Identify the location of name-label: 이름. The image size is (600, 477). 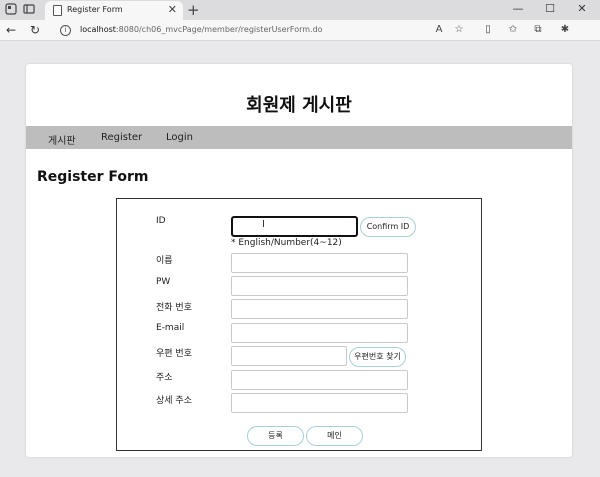
(164, 261).